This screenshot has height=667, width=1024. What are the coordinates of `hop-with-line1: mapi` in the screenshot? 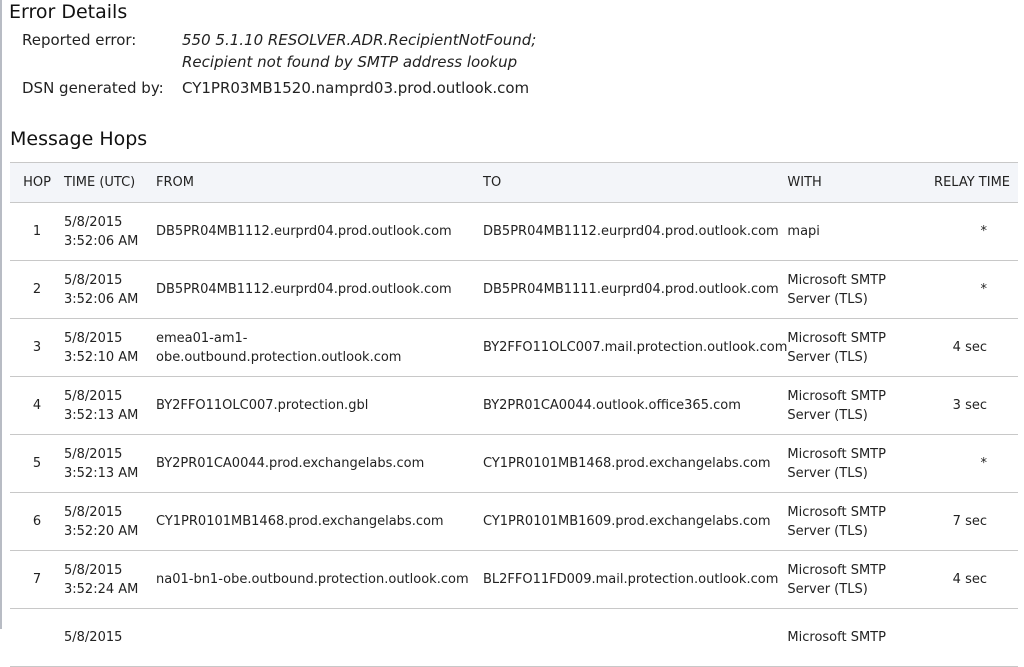 It's located at (803, 231).